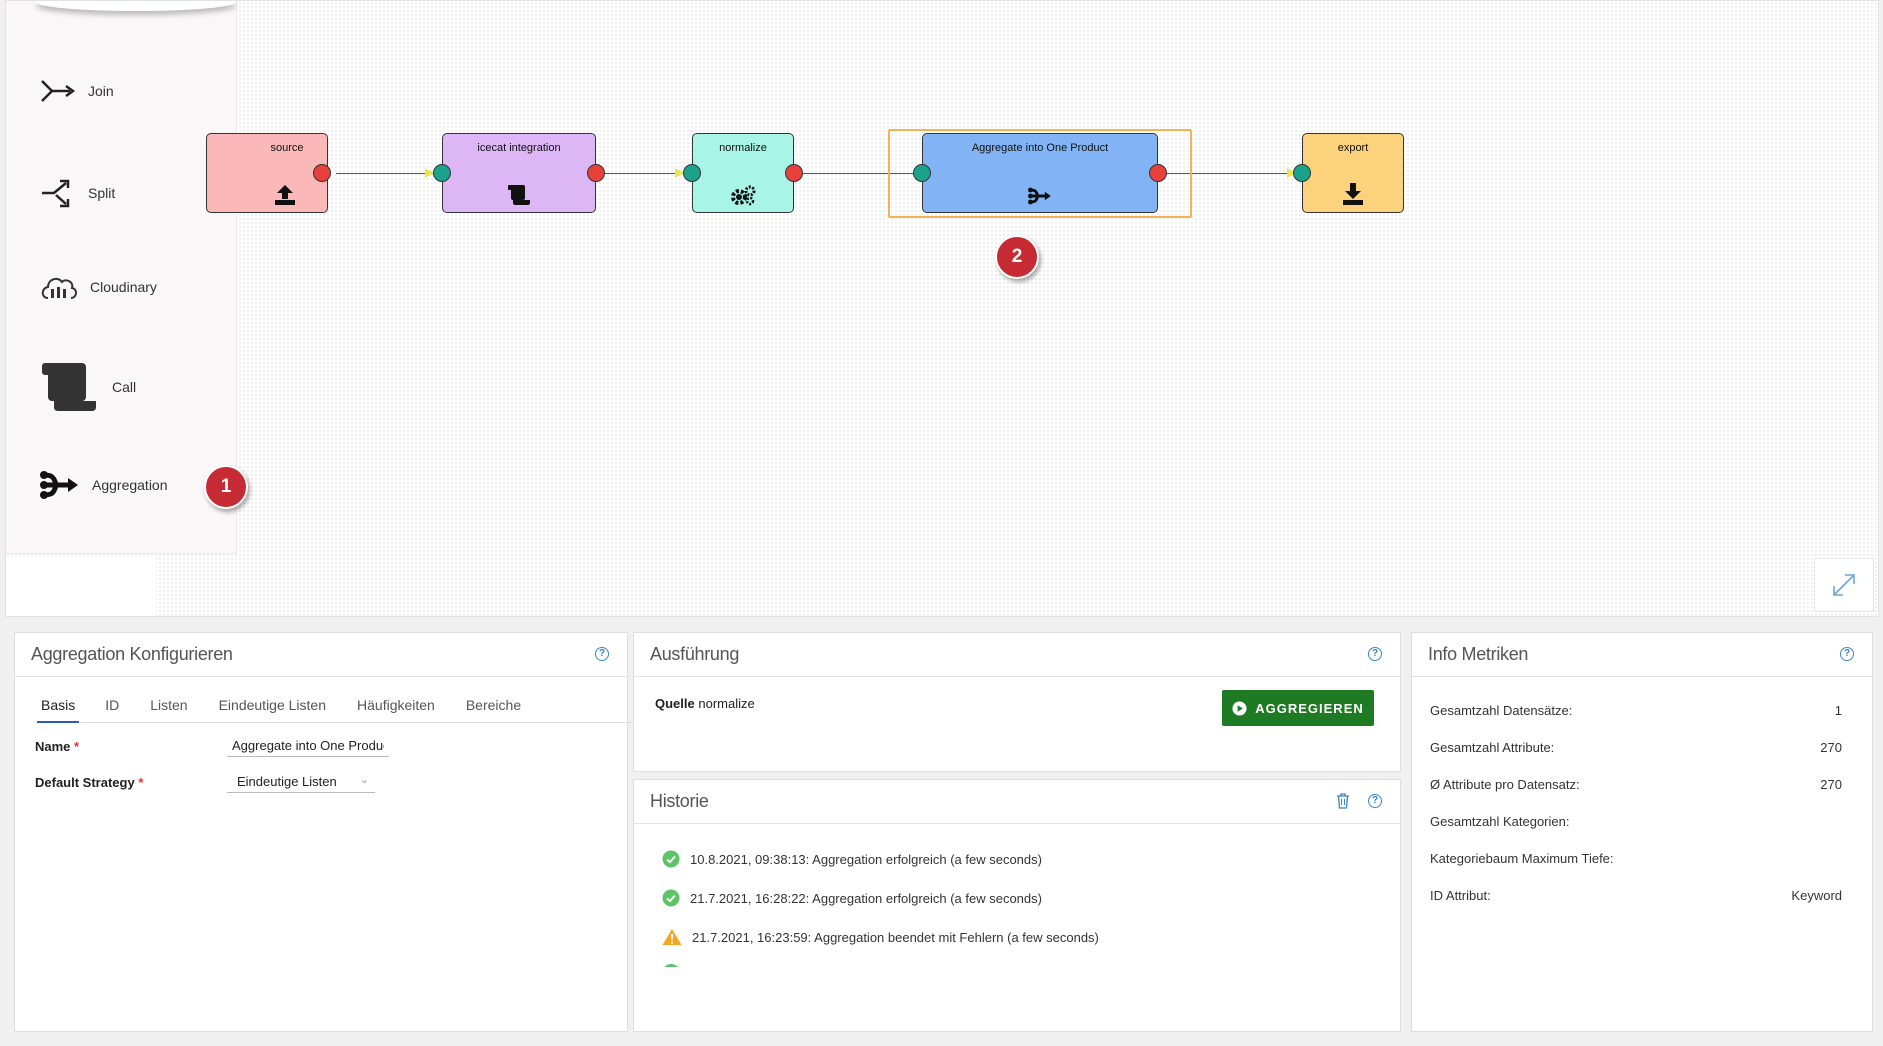 This screenshot has height=1046, width=1883. I want to click on cloud-icon, so click(59, 288).